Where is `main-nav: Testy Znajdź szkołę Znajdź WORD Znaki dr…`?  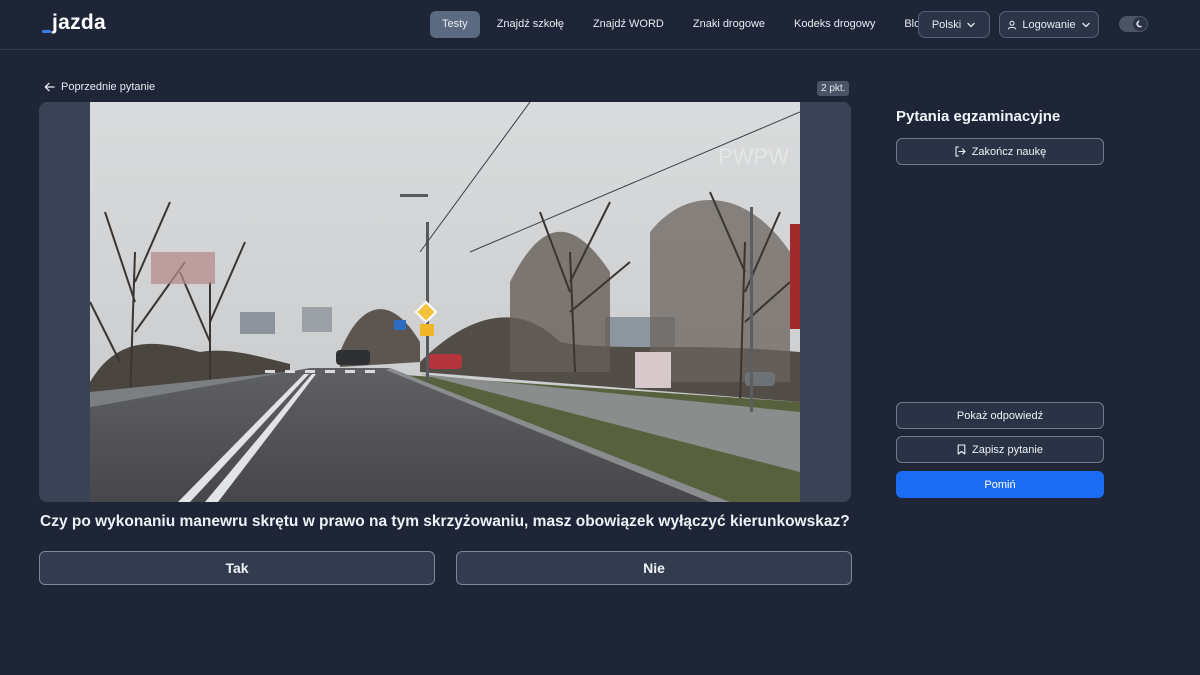
main-nav: Testy Znajdź szkołę Znajdź WORD Znaki dr… is located at coordinates (686, 24).